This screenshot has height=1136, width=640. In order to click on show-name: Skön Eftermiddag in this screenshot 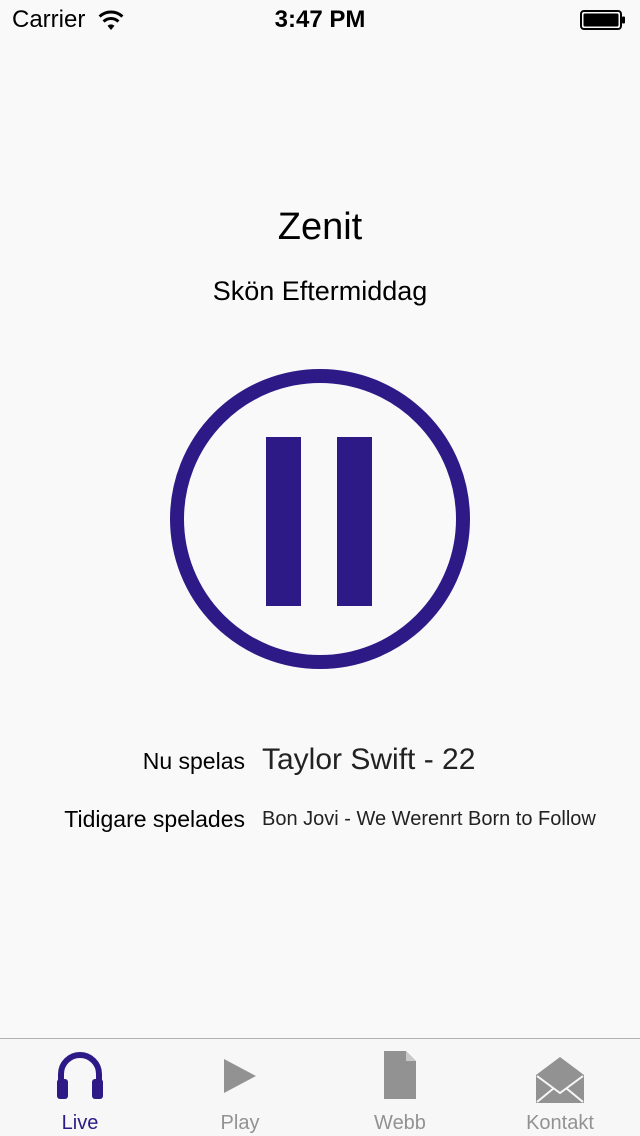, I will do `click(320, 291)`.